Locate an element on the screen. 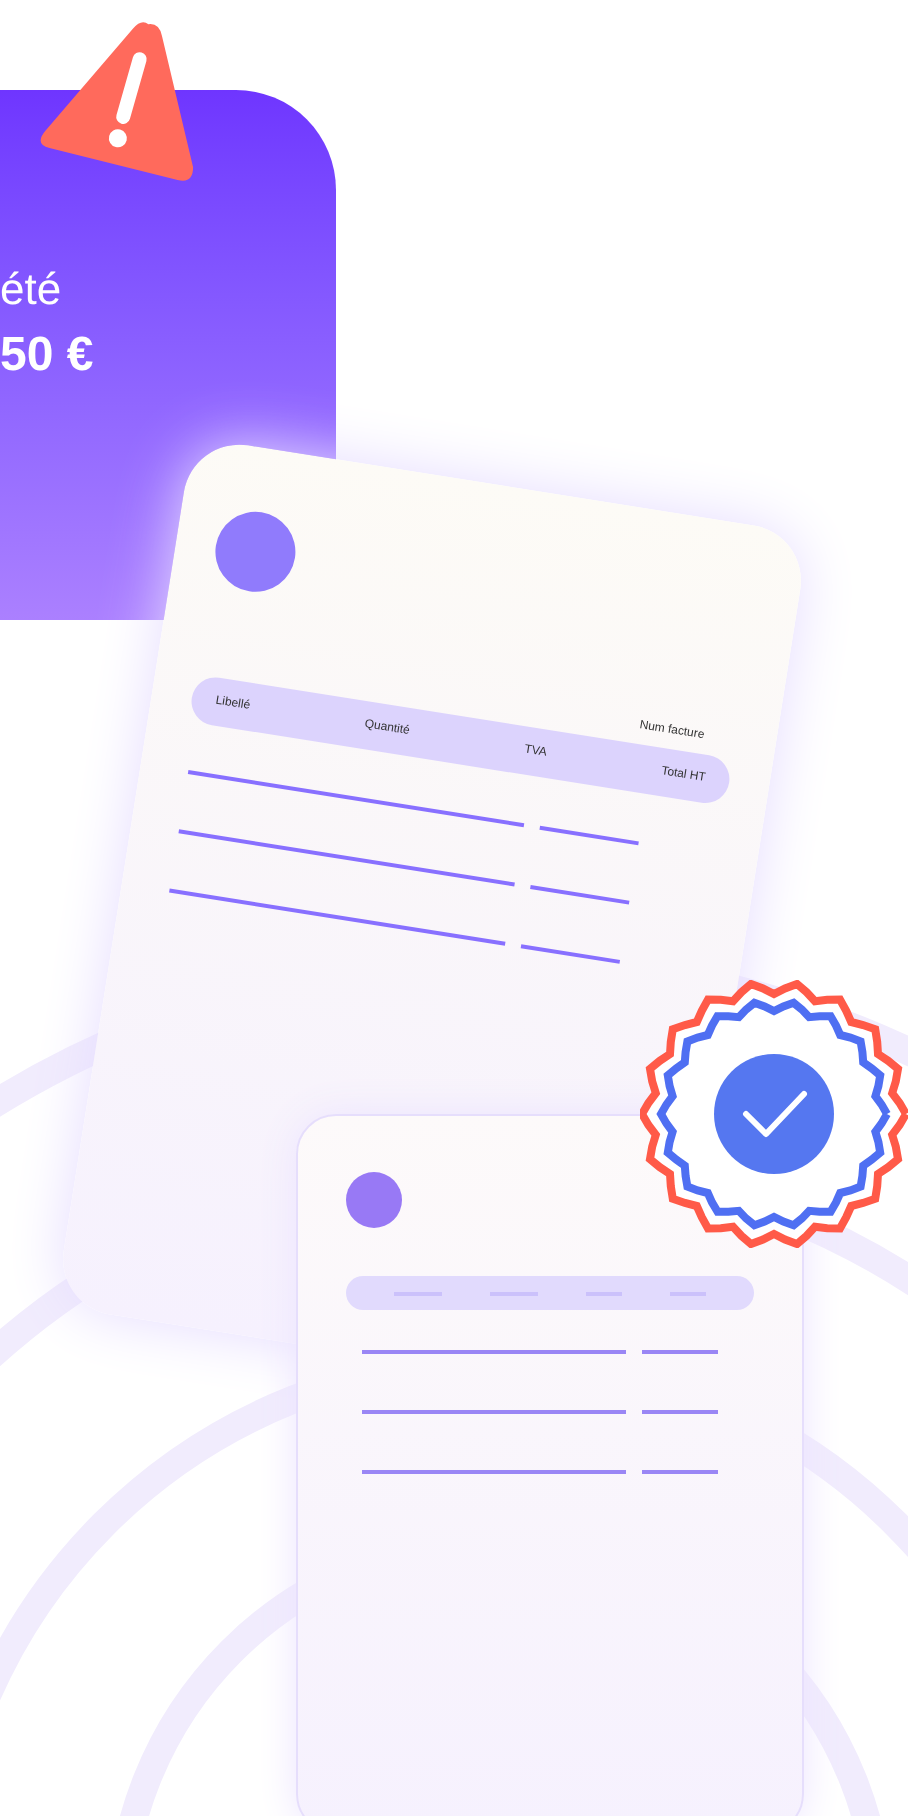 The image size is (908, 1816). promo-amount: 50 € is located at coordinates (48, 355).